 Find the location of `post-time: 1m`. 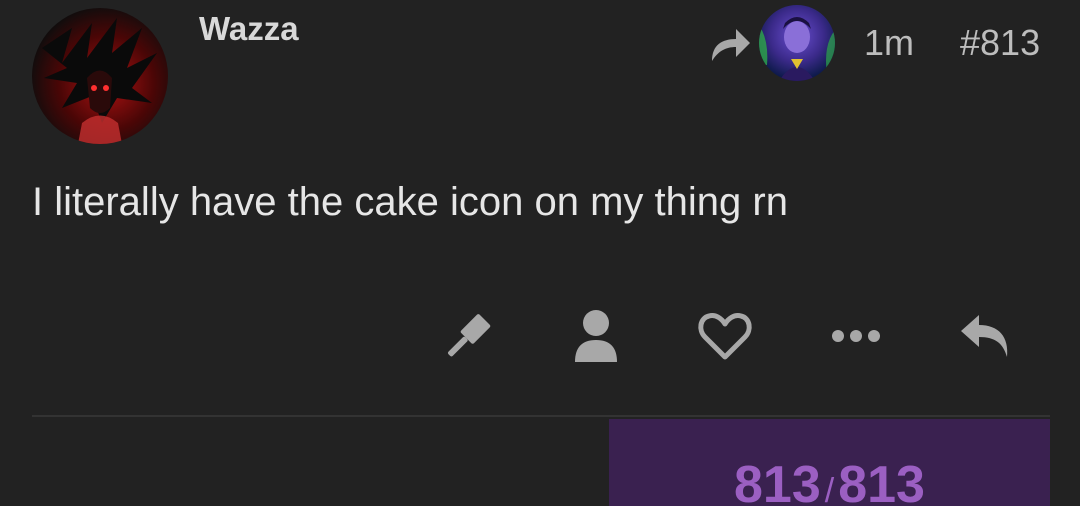

post-time: 1m is located at coordinates (889, 43).